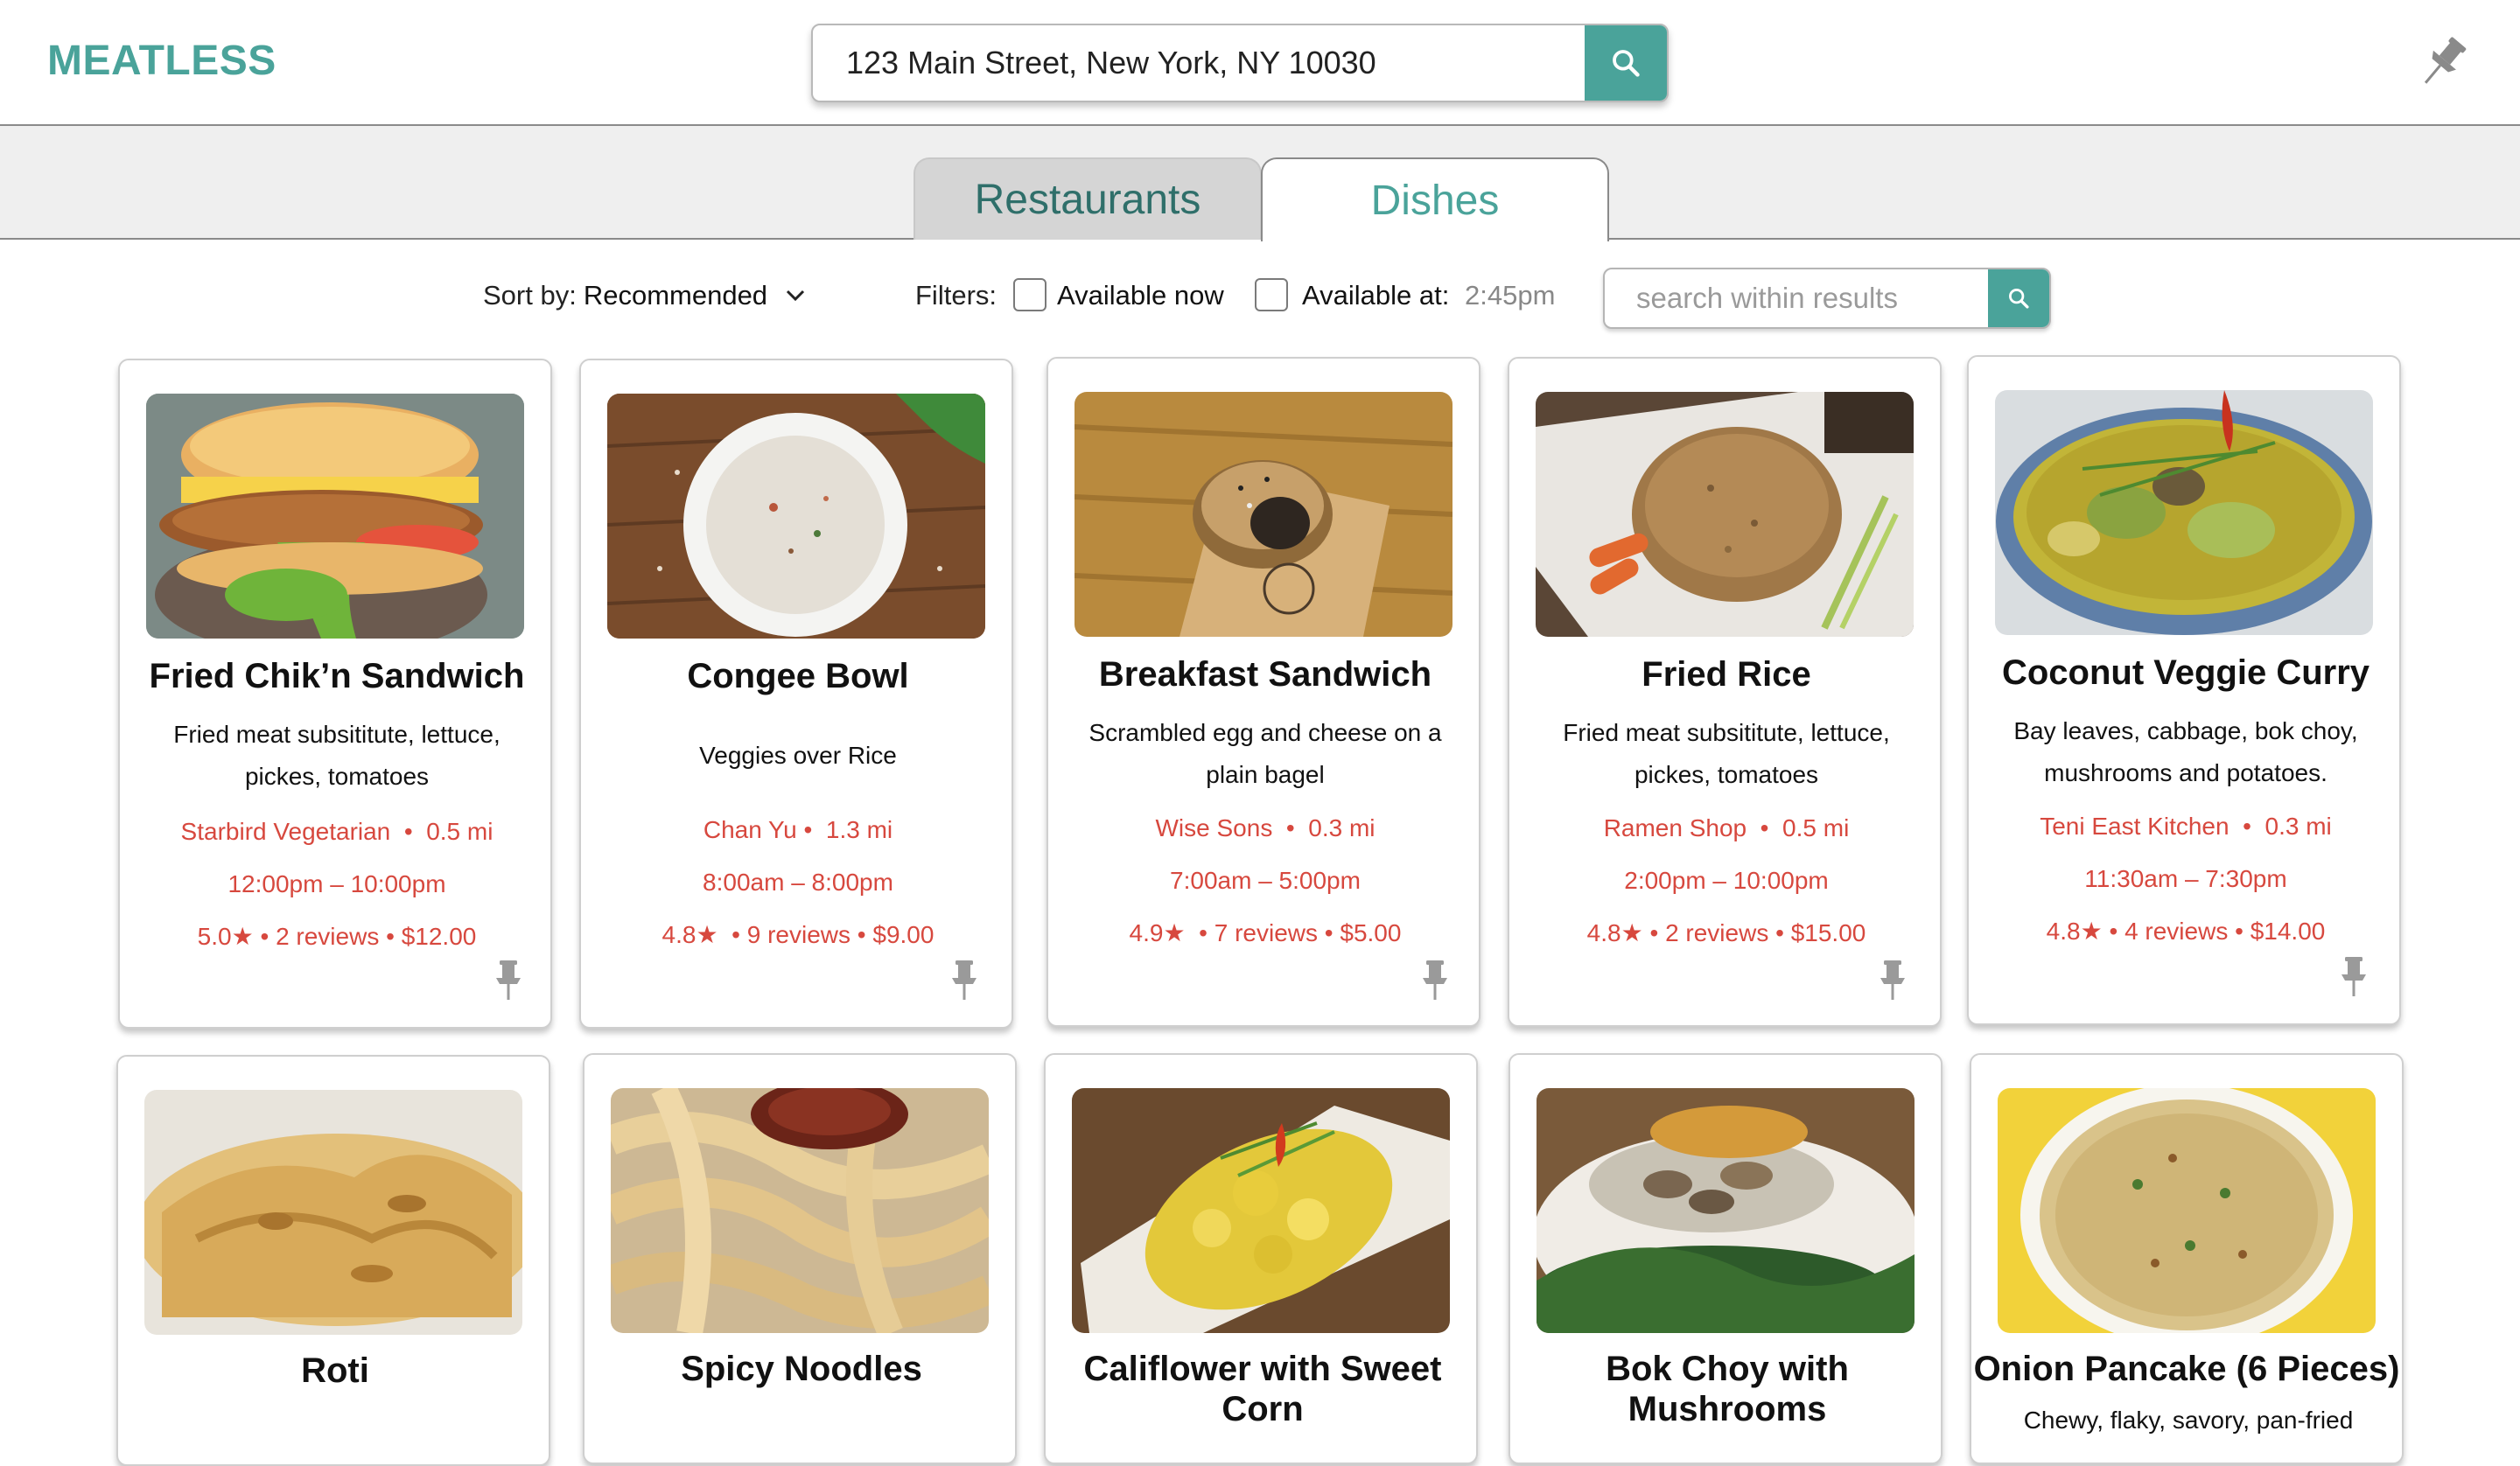  Describe the element at coordinates (1266, 933) in the screenshot. I see `dish-reviews: 7 reviews` at that location.